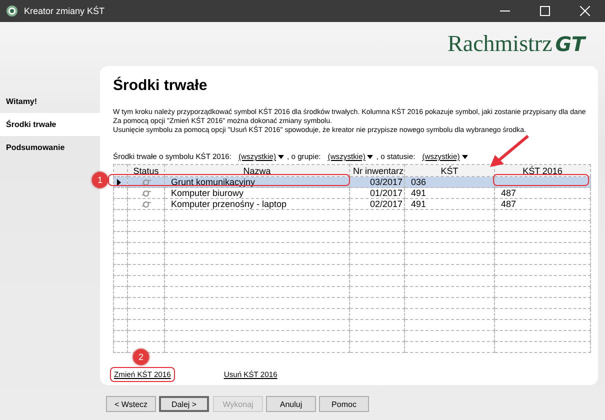  What do you see at coordinates (229, 204) in the screenshot?
I see `table-cell: Komputer przenośny - laptop` at bounding box center [229, 204].